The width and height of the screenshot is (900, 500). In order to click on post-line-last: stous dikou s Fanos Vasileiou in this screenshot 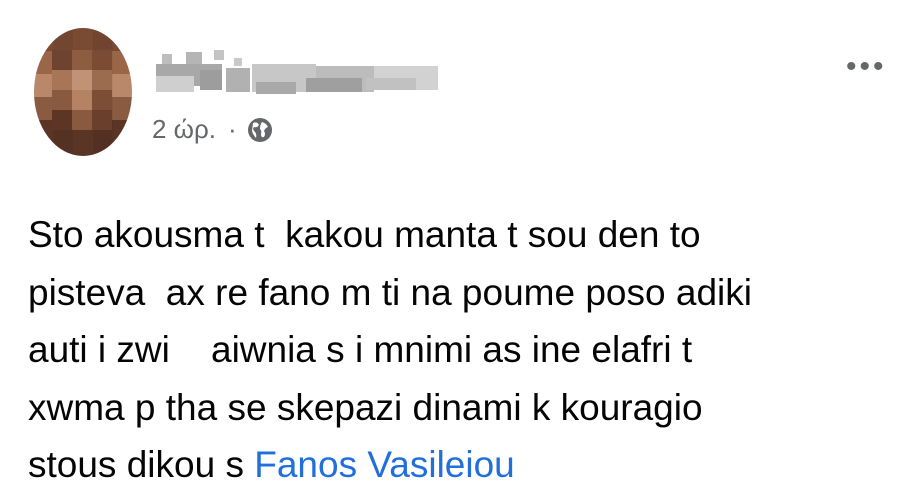, I will do `click(458, 465)`.